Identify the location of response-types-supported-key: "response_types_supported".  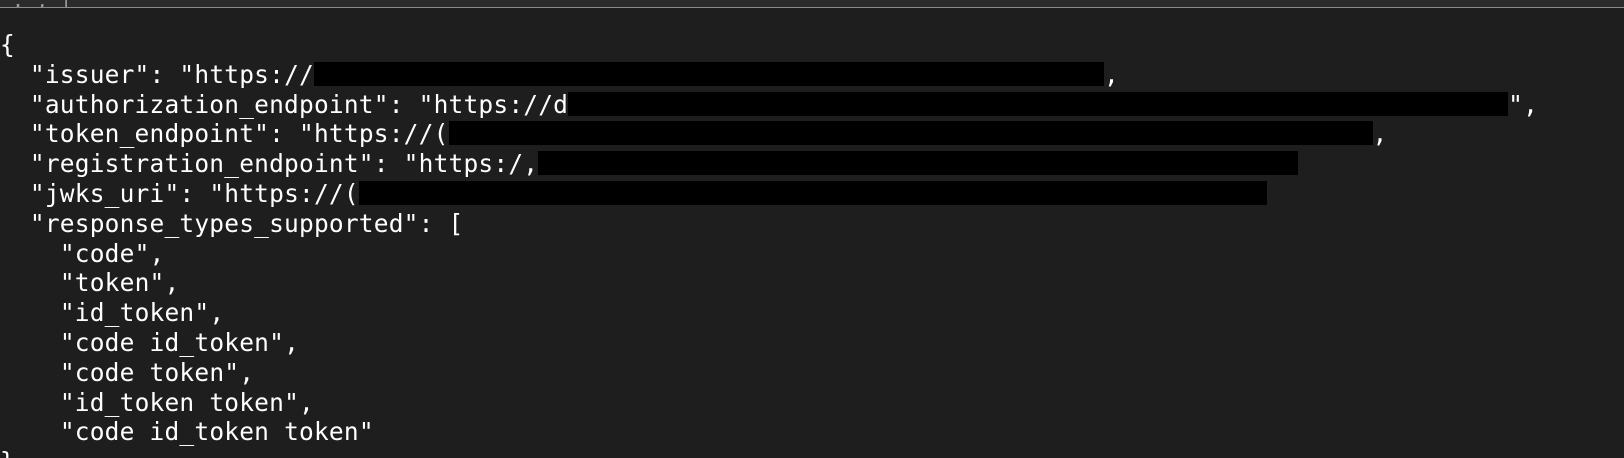
(224, 223).